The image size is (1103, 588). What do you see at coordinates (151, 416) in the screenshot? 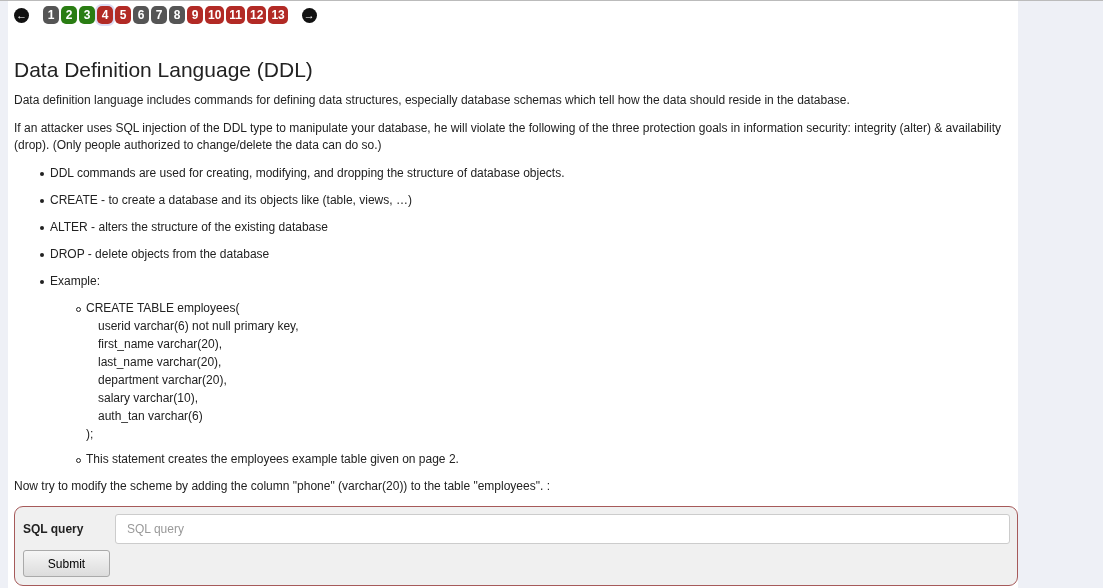
I see `code-line: auth_tan varchar(6)` at bounding box center [151, 416].